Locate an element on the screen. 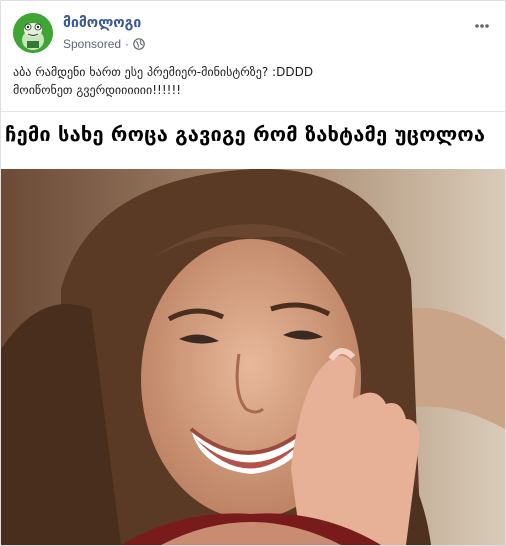 This screenshot has width=506, height=546. meme-title: ჩემი სახე როცა გავიგე რომ ზახტამე უცოლოა is located at coordinates (245, 134).